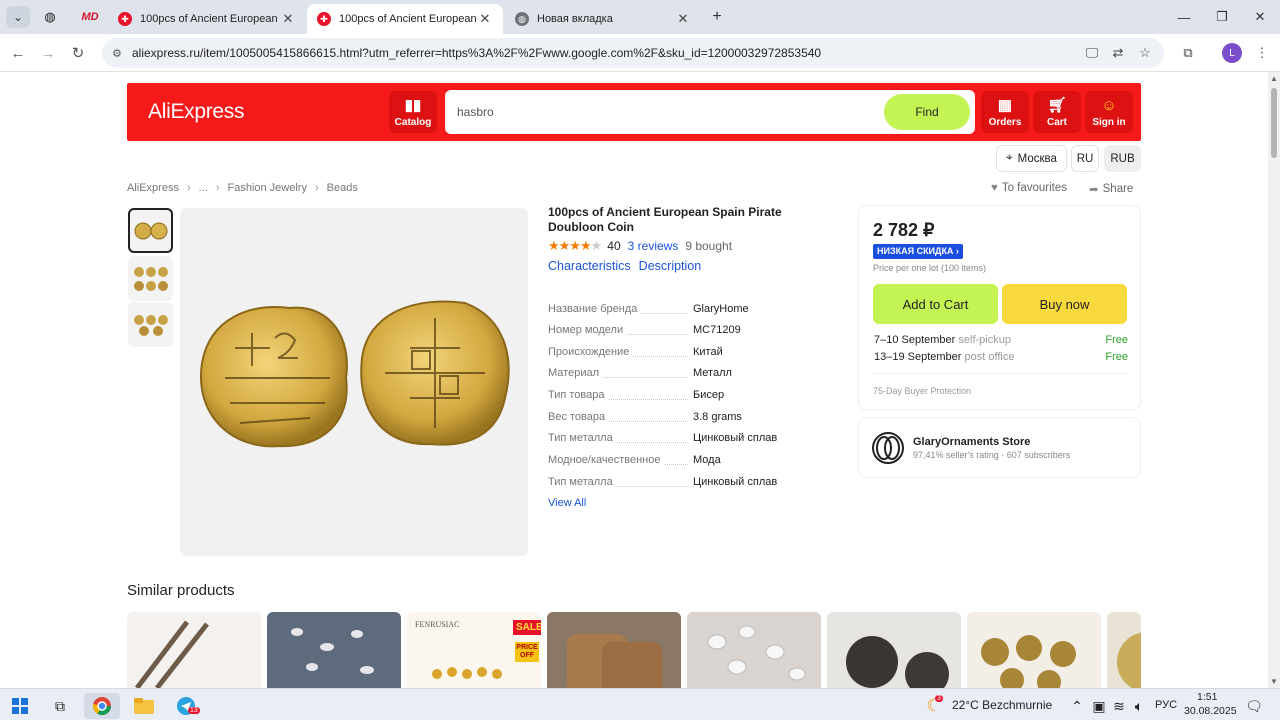 This screenshot has width=1280, height=720. Describe the element at coordinates (1109, 105) in the screenshot. I see `smiley-icon: ☺` at that location.